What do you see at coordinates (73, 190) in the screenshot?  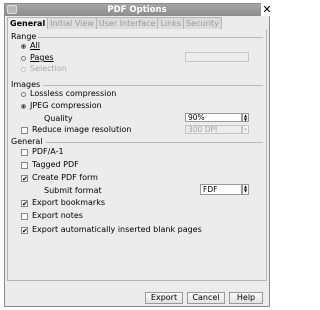 I see `submit-format-label: Submit format` at bounding box center [73, 190].